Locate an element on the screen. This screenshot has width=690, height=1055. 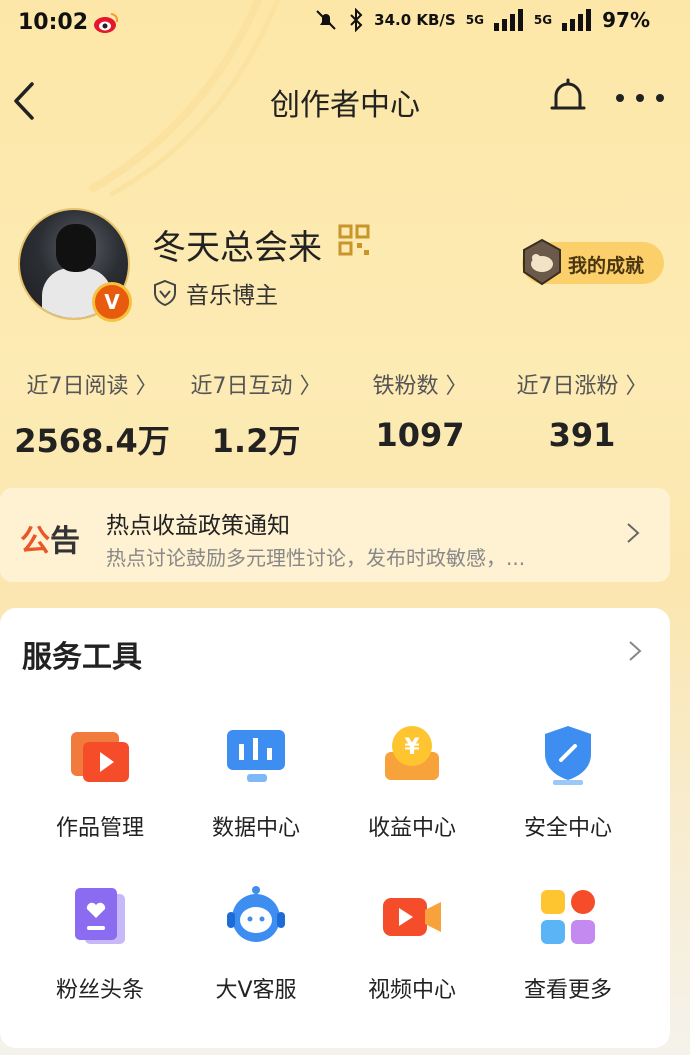
mute-icon is located at coordinates (326, 20).